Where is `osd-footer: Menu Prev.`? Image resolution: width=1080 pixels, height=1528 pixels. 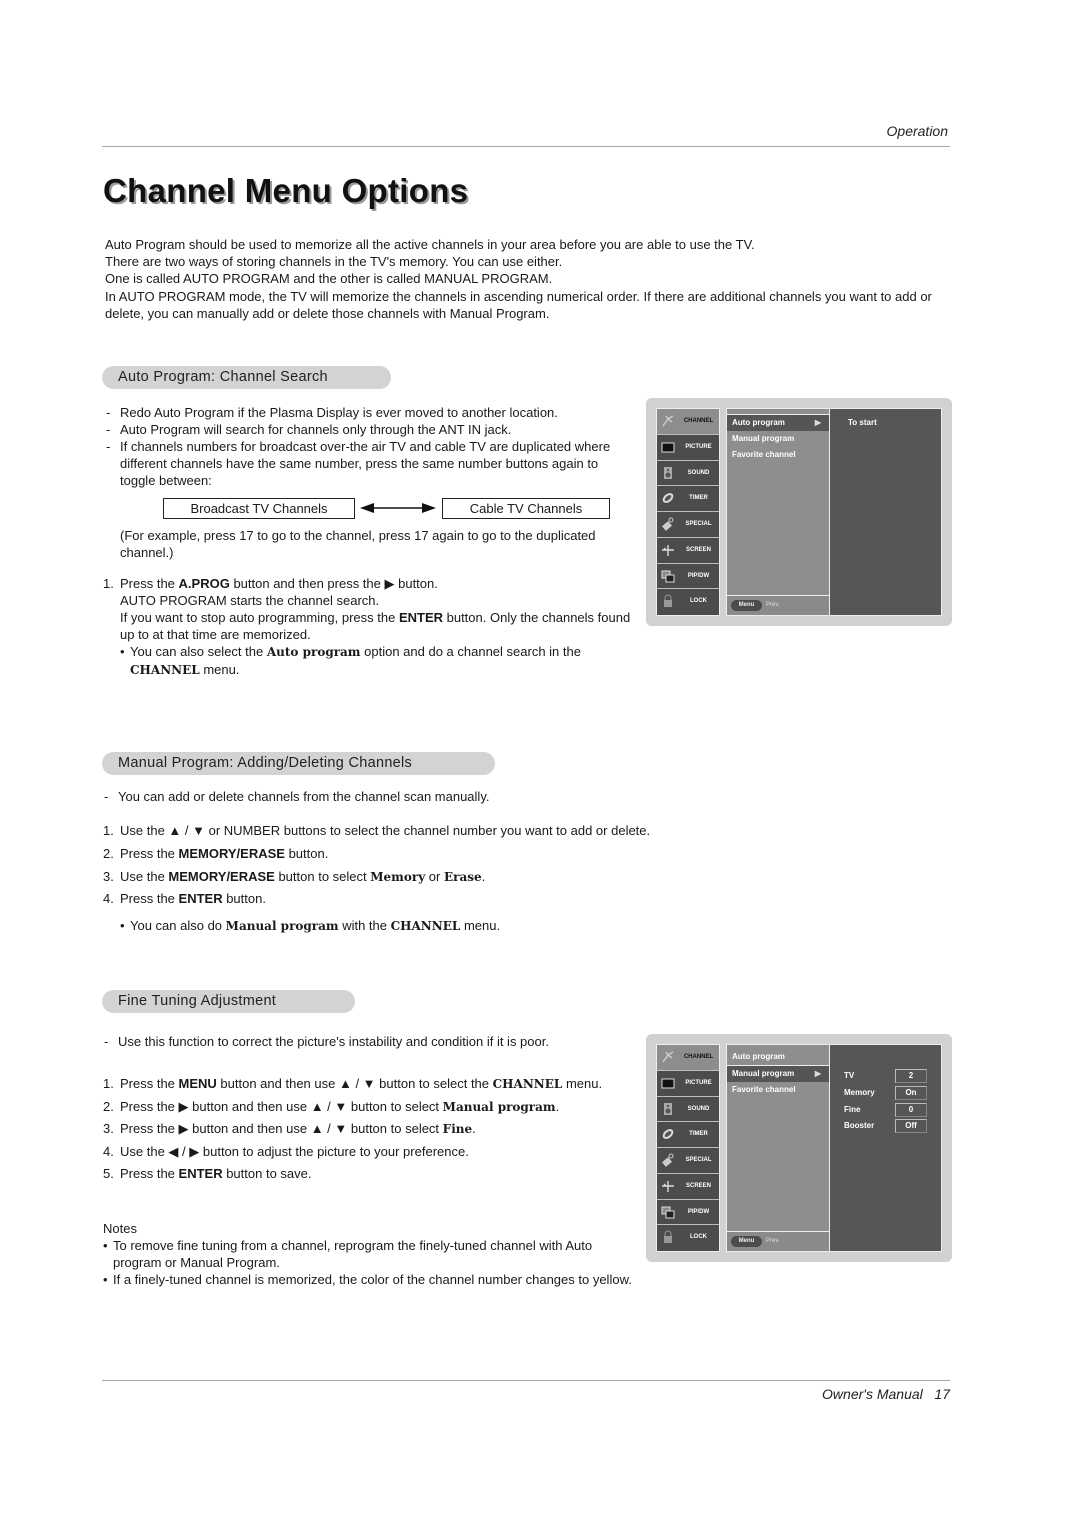 osd-footer: Menu Prev. is located at coordinates (778, 1241).